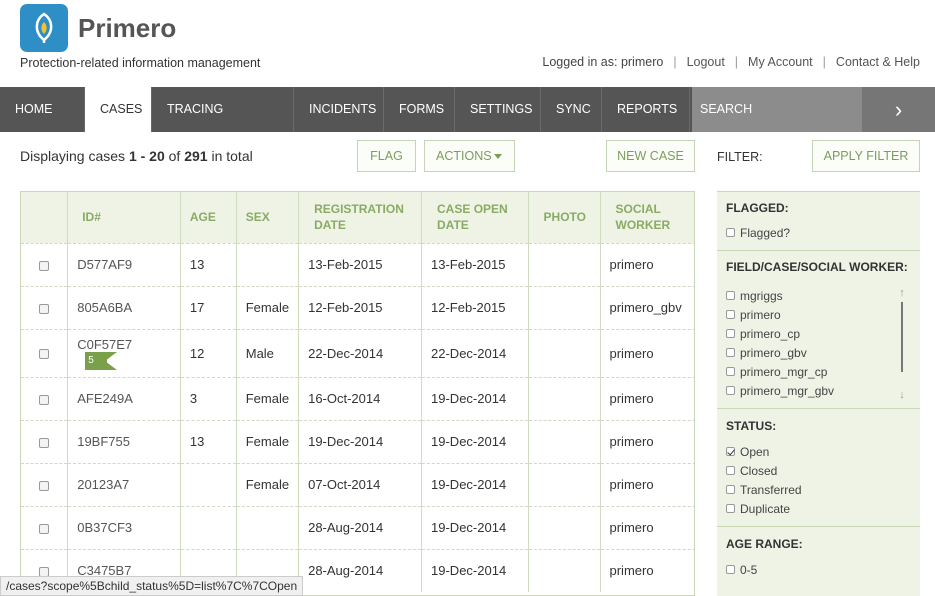  I want to click on col-social-worker: SOCIAL WORKER, so click(647, 217).